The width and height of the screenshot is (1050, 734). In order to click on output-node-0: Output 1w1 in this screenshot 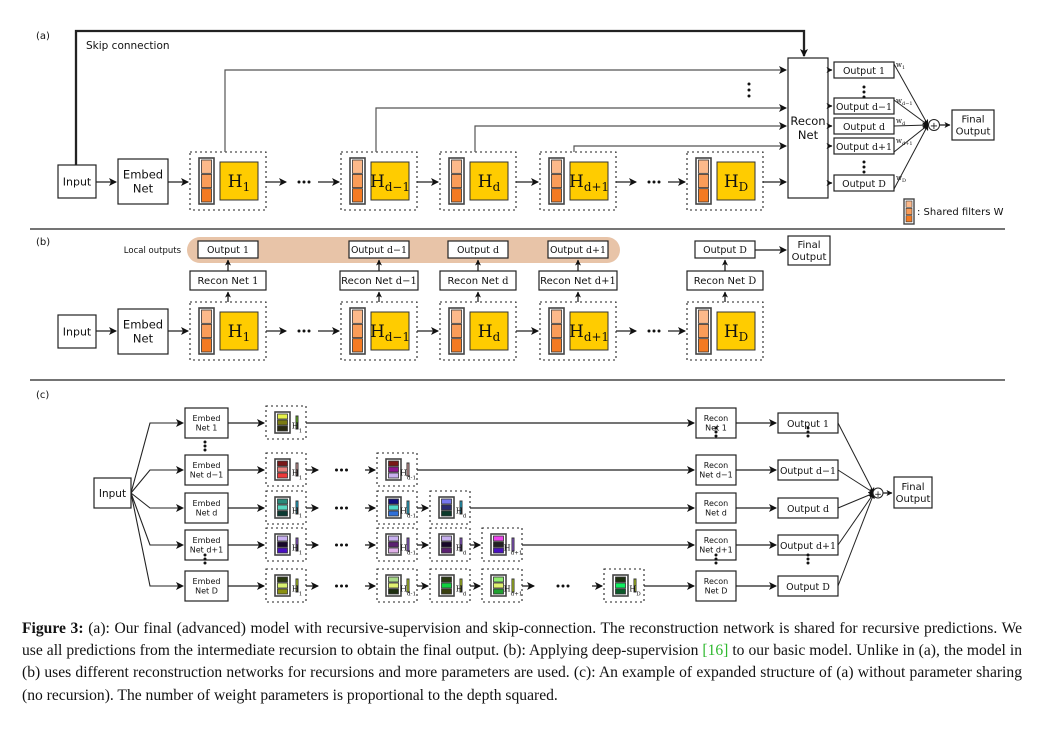, I will do `click(869, 70)`.